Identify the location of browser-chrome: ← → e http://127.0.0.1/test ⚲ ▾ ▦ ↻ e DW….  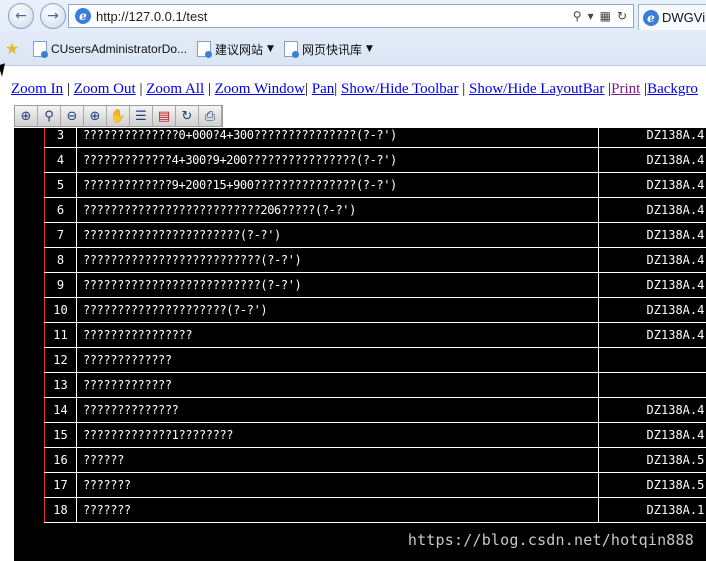
(353, 33).